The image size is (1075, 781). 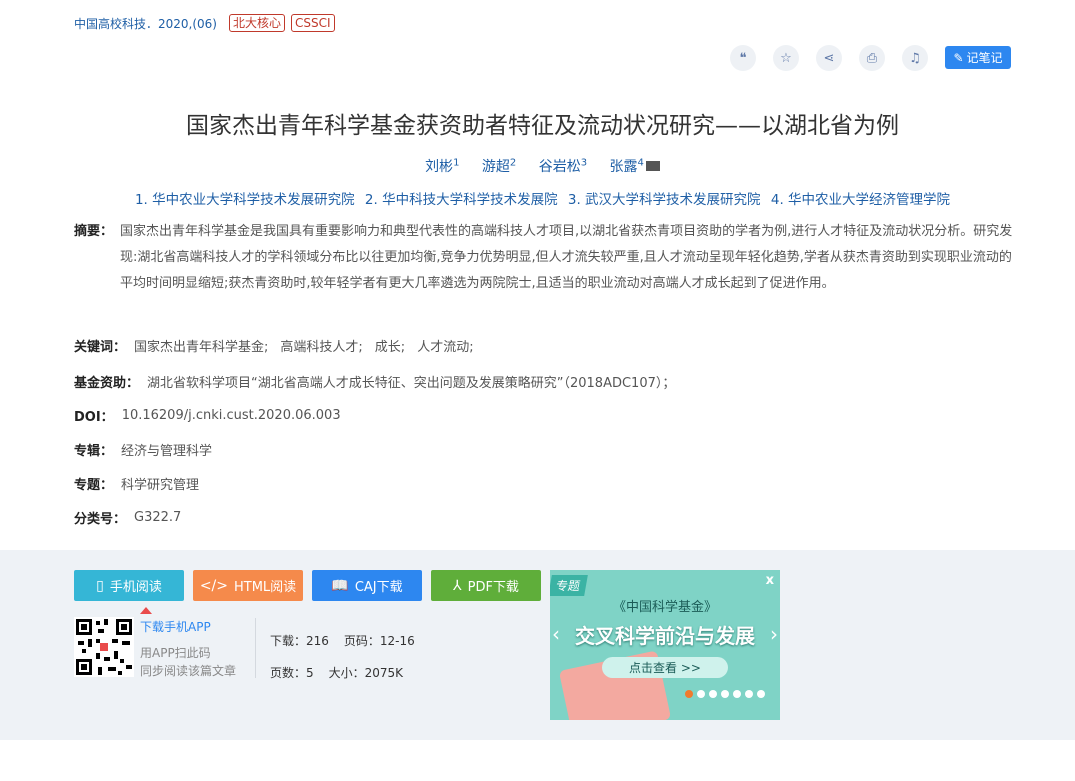 I want to click on pencil-icon: ✎, so click(x=958, y=57).